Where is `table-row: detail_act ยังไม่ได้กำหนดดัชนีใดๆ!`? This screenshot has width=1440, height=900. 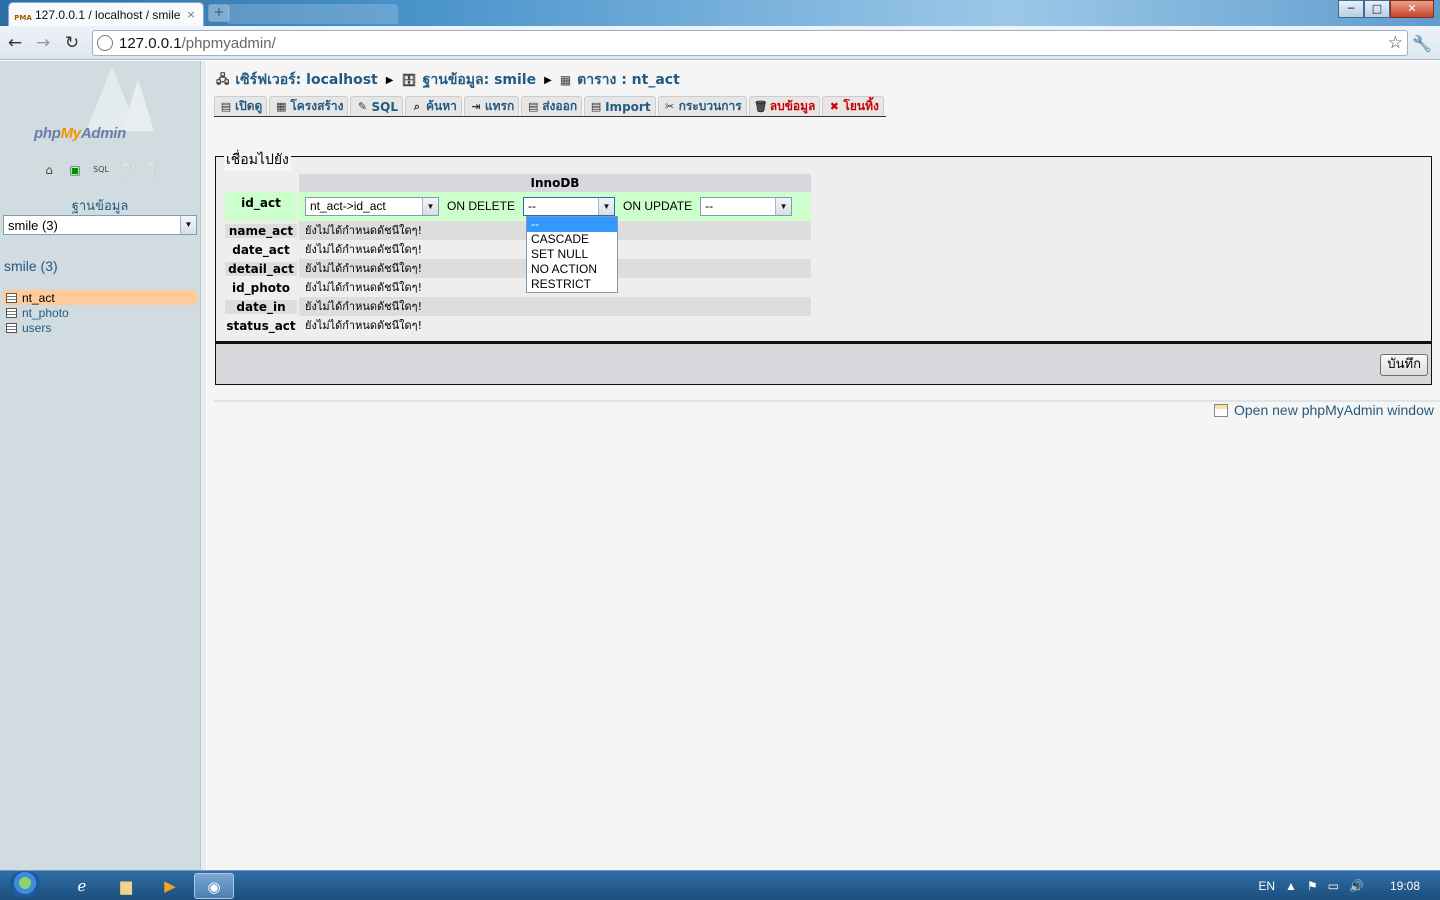
table-row: detail_act ยังไม่ได้กำหนดดัชนีใดๆ! is located at coordinates (518, 268).